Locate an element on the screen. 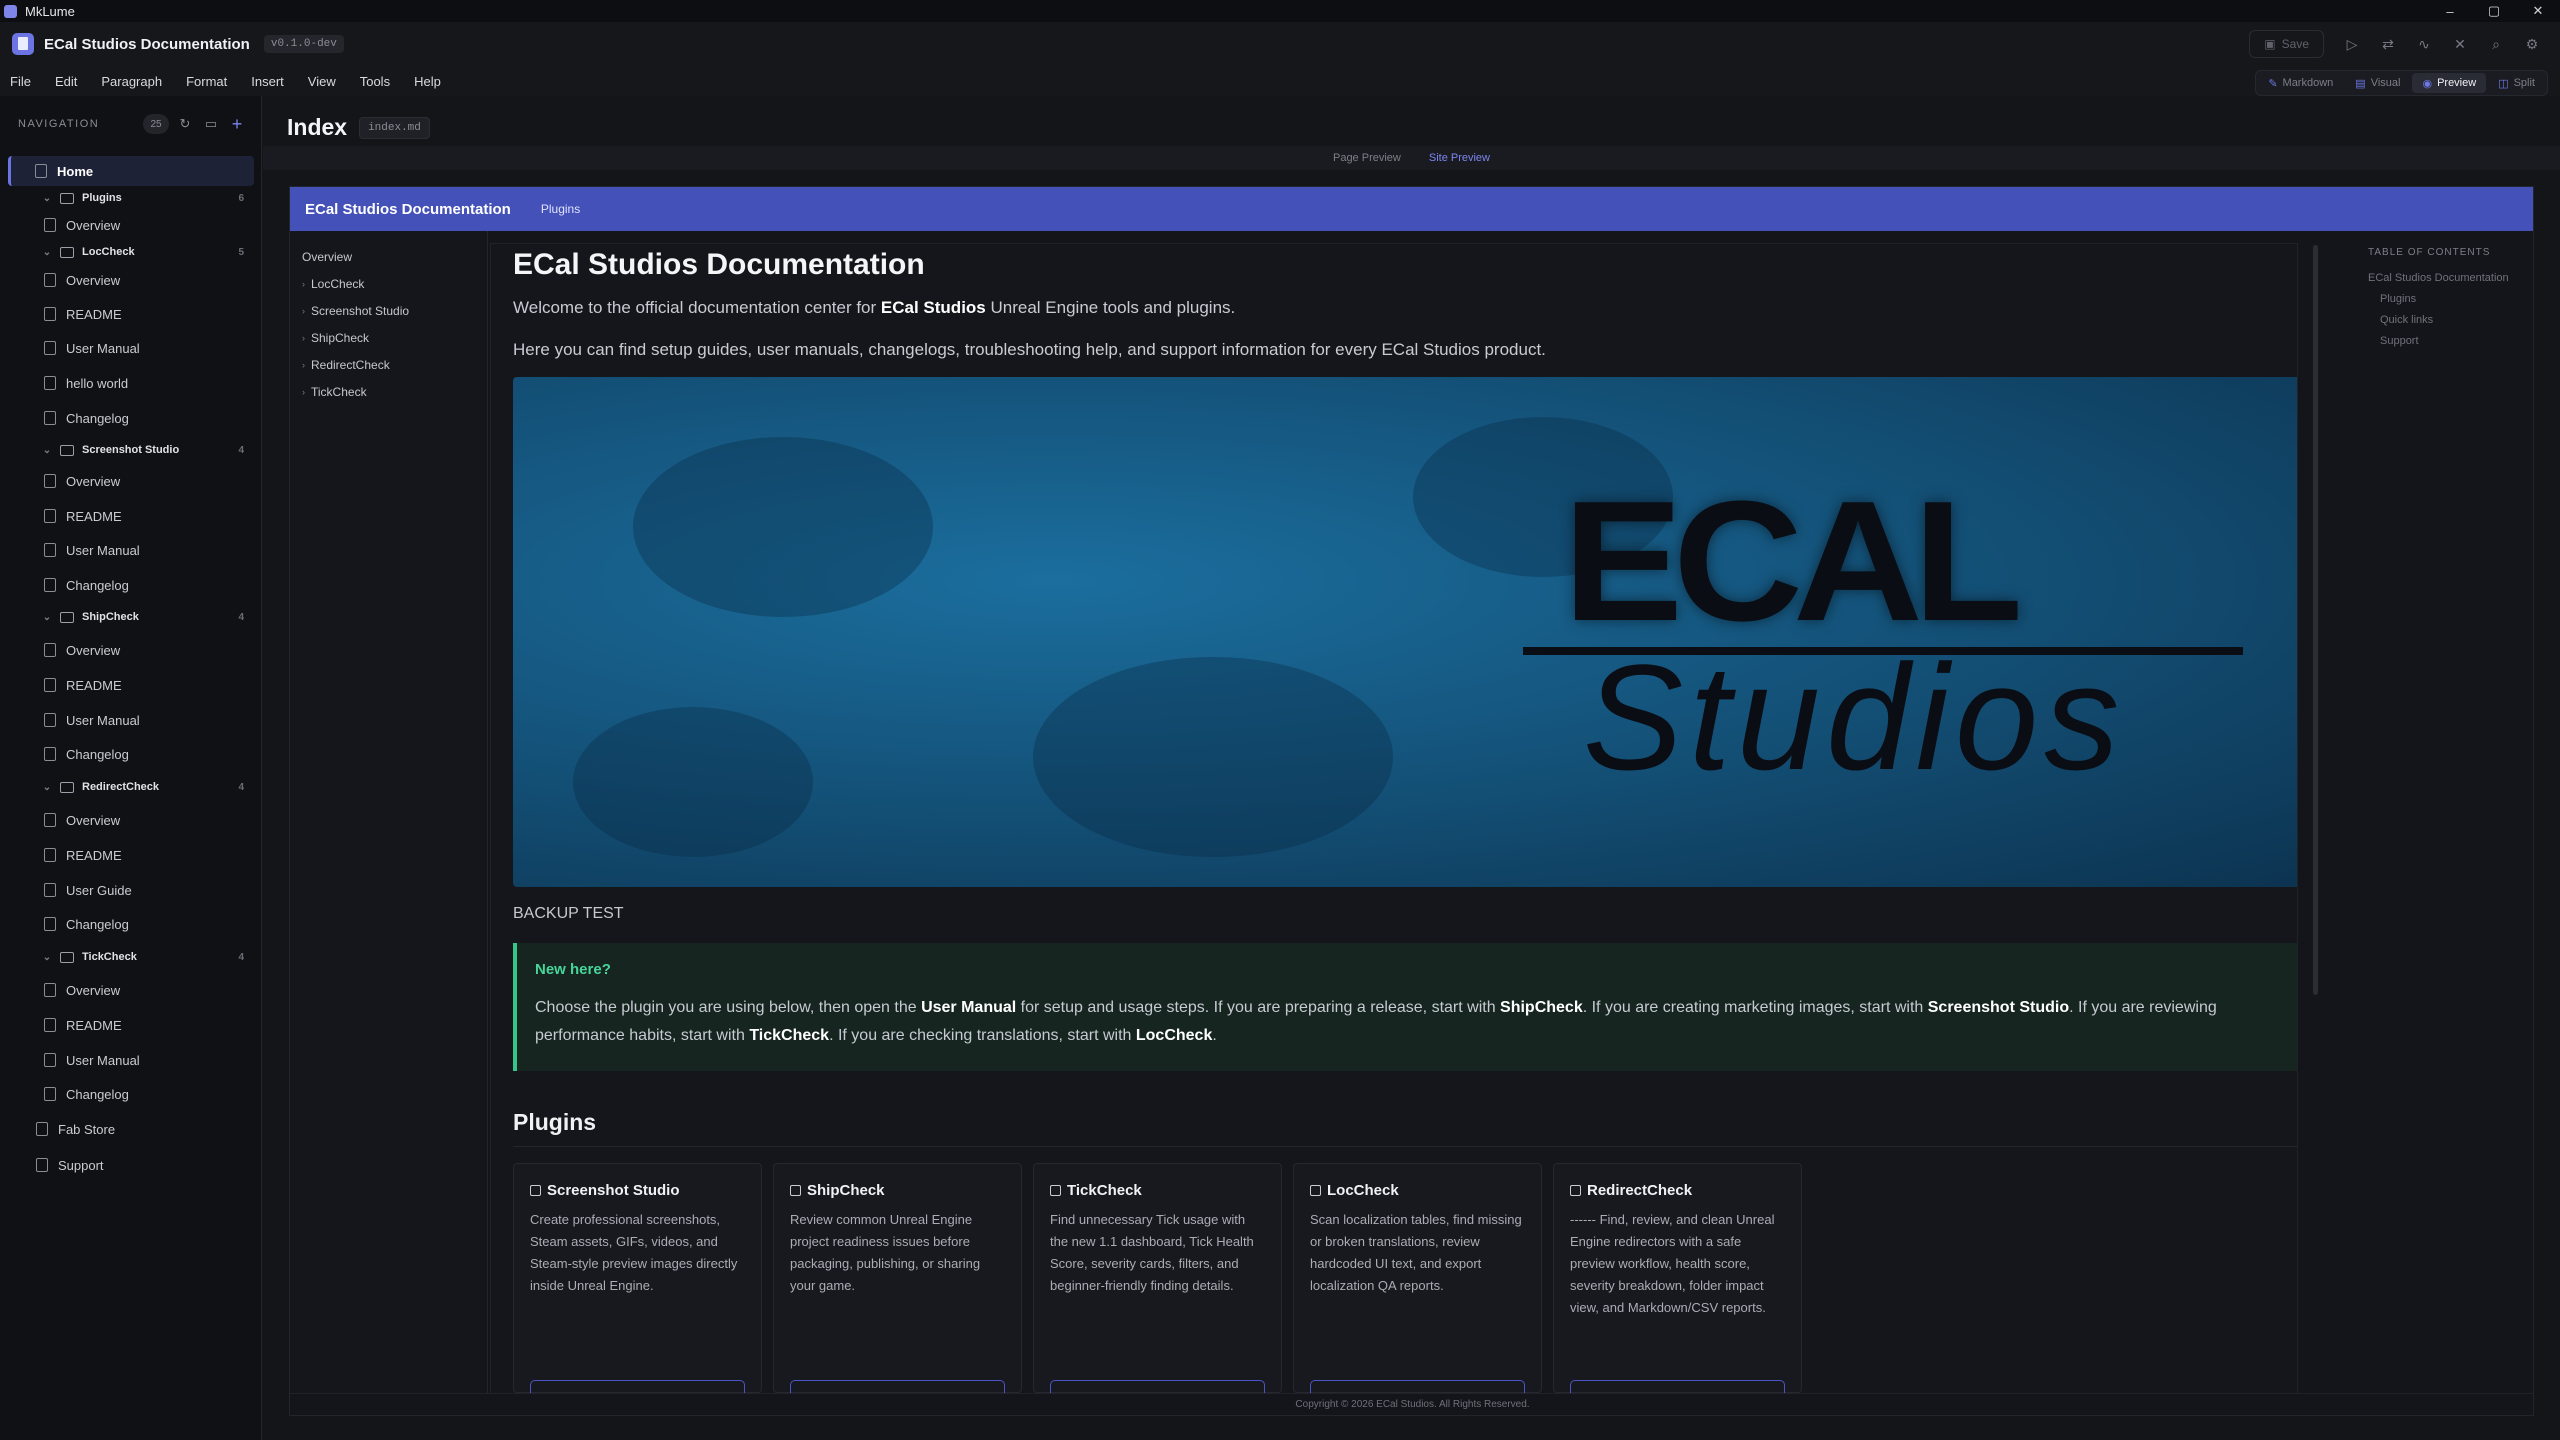 The width and height of the screenshot is (2560, 1440). toc-link: Quick links is located at coordinates (2450, 320).